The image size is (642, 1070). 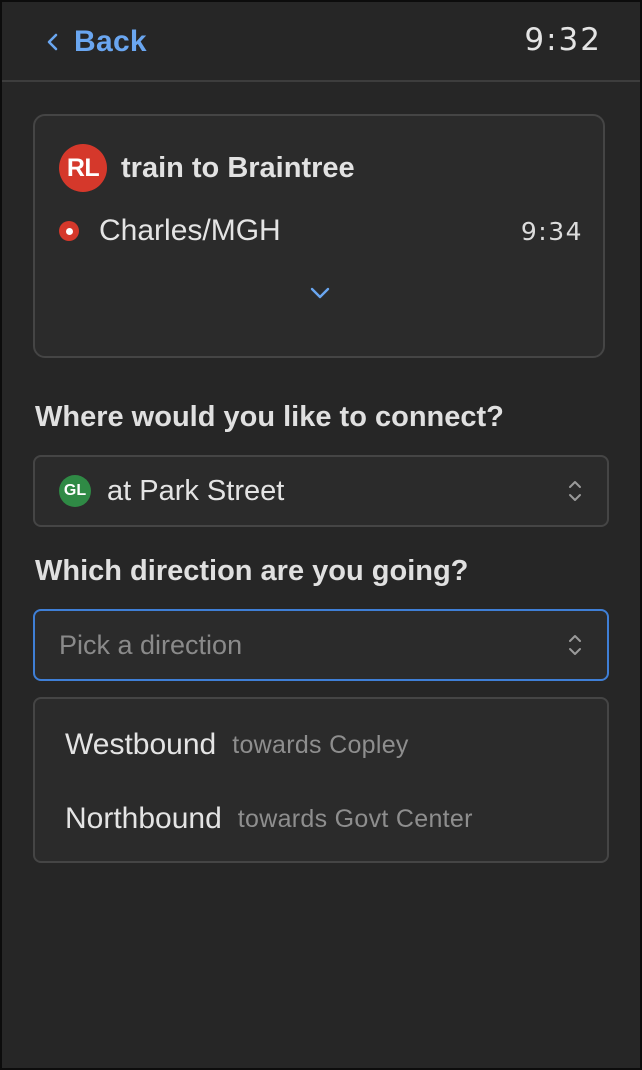 What do you see at coordinates (551, 231) in the screenshot?
I see `stop-time: 9:34` at bounding box center [551, 231].